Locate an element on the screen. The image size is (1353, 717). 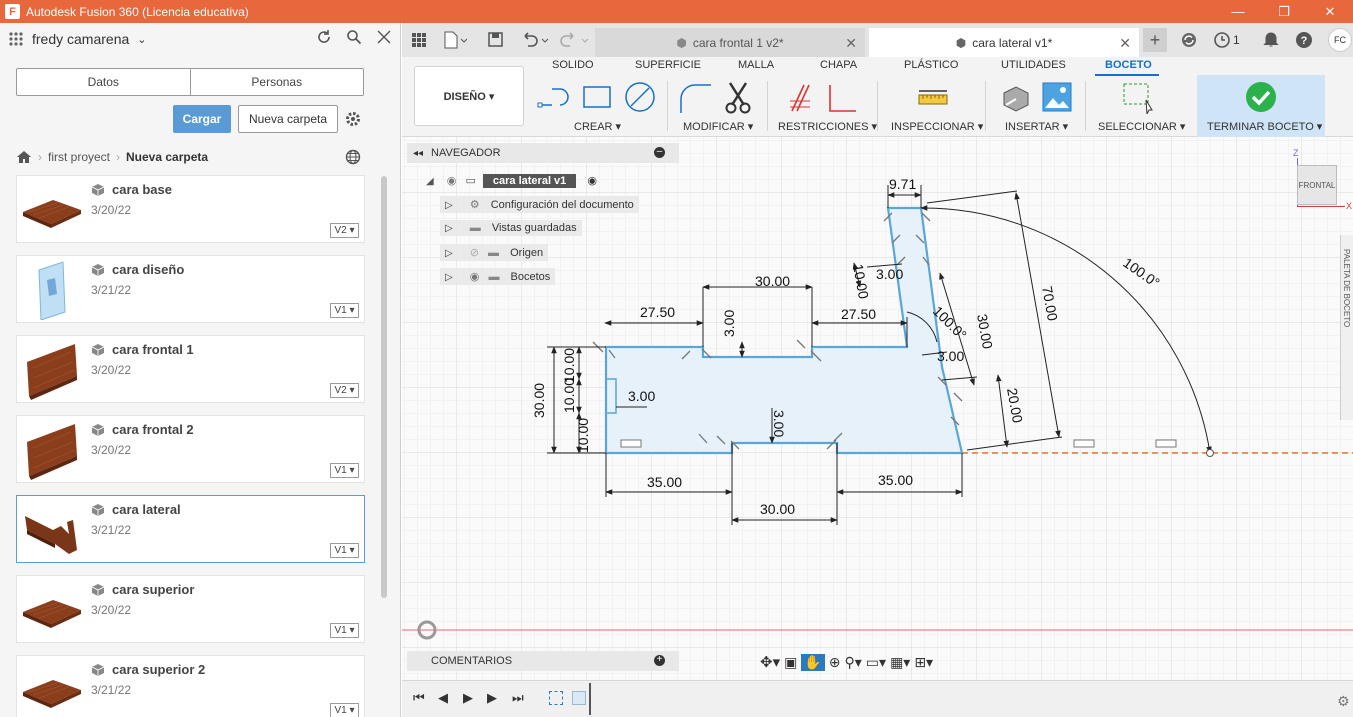
trim-scissors-icon is located at coordinates (738, 98).